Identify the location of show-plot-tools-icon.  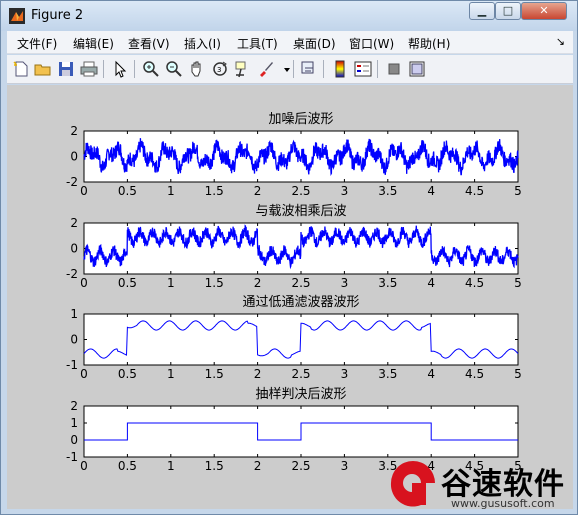
(417, 69).